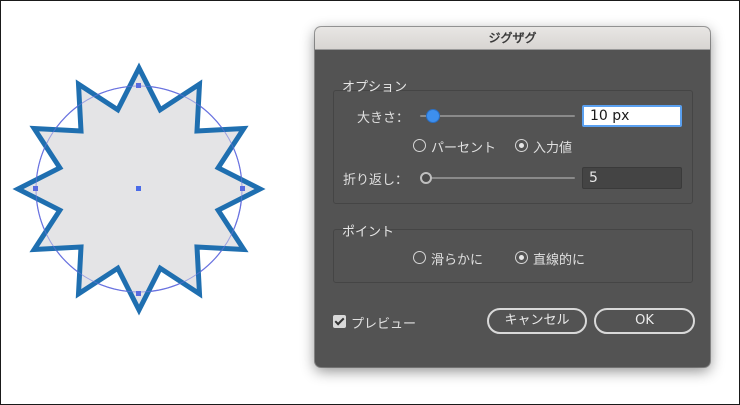  Describe the element at coordinates (559, 258) in the screenshot. I see `corner-label: 直線的に` at that location.